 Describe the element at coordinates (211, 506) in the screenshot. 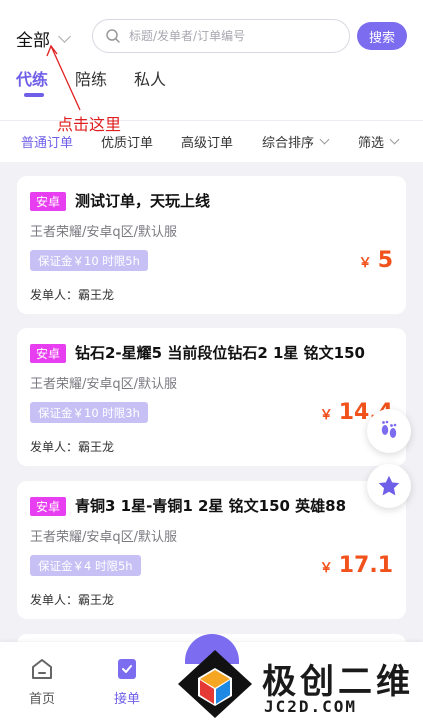

I see `order-title: 青铜3 1星-青铜1 2星 铭文150 英雄88` at that location.